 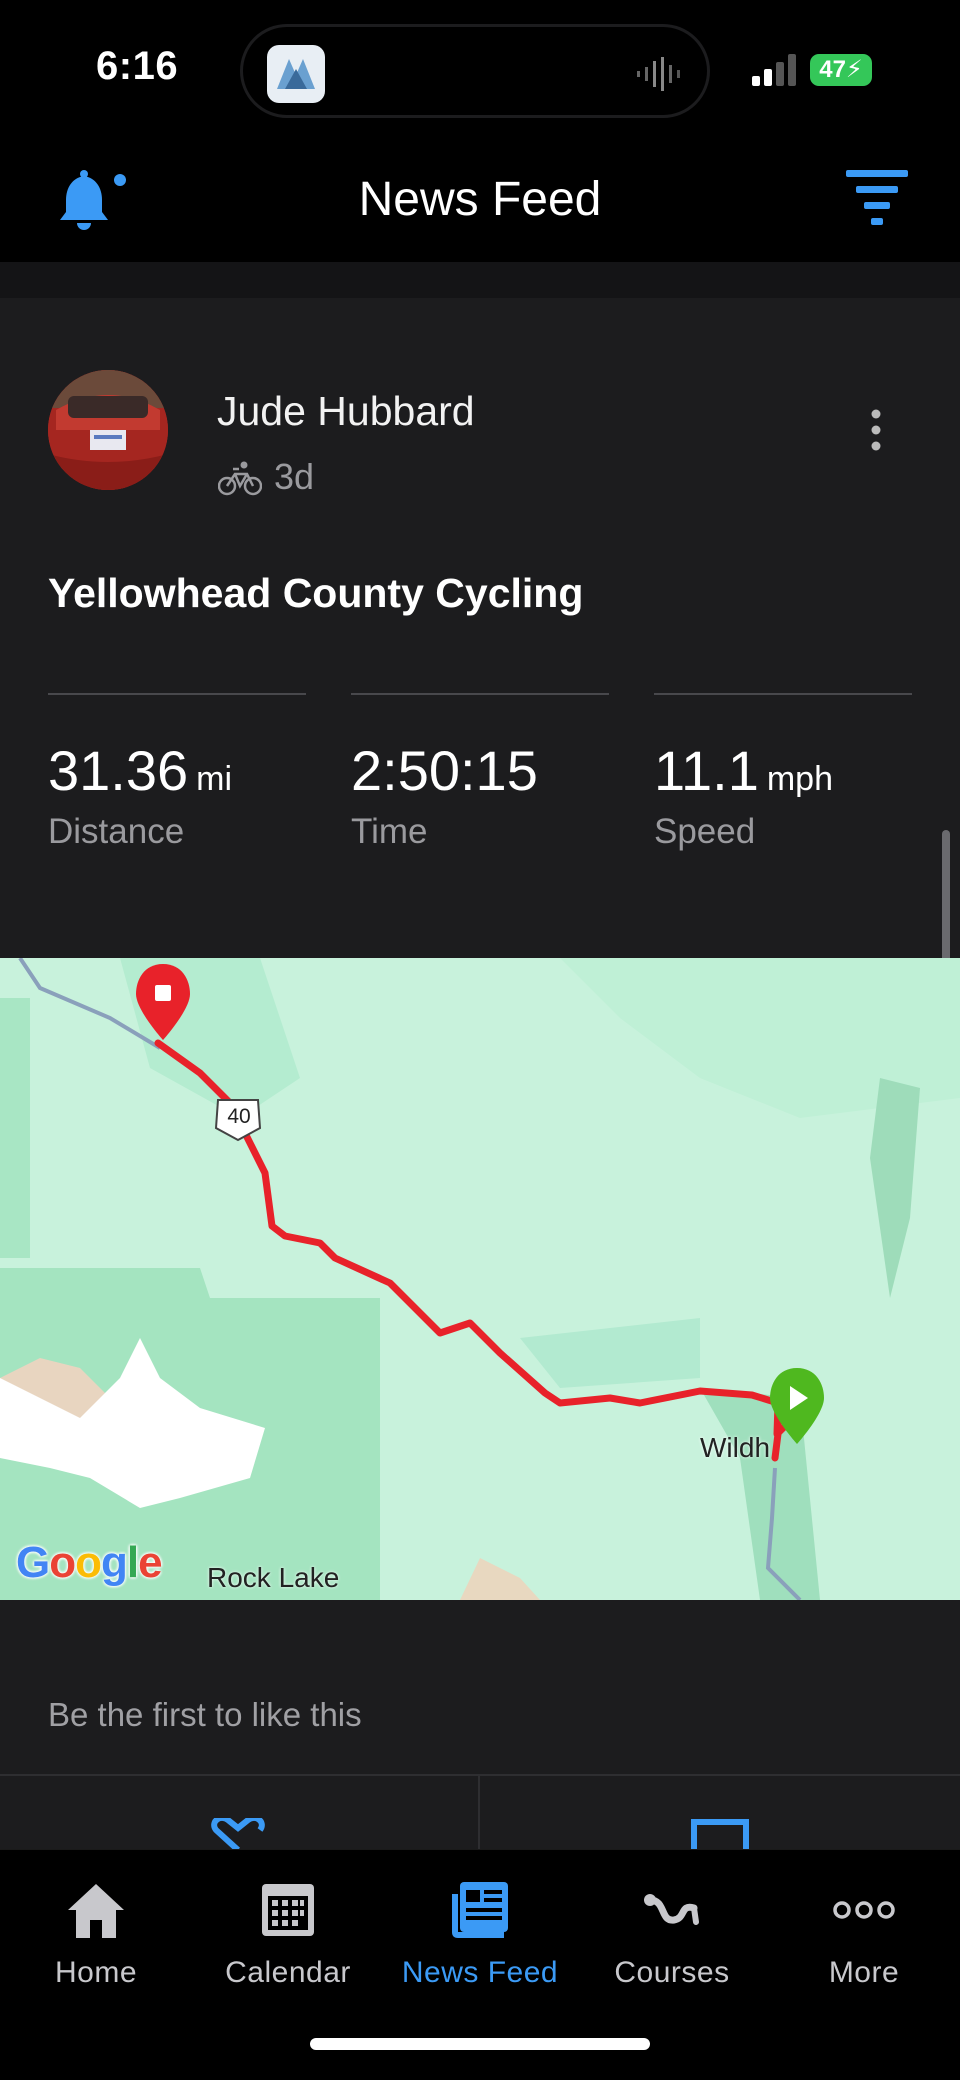 What do you see at coordinates (864, 1972) in the screenshot?
I see `tab-more-label: More` at bounding box center [864, 1972].